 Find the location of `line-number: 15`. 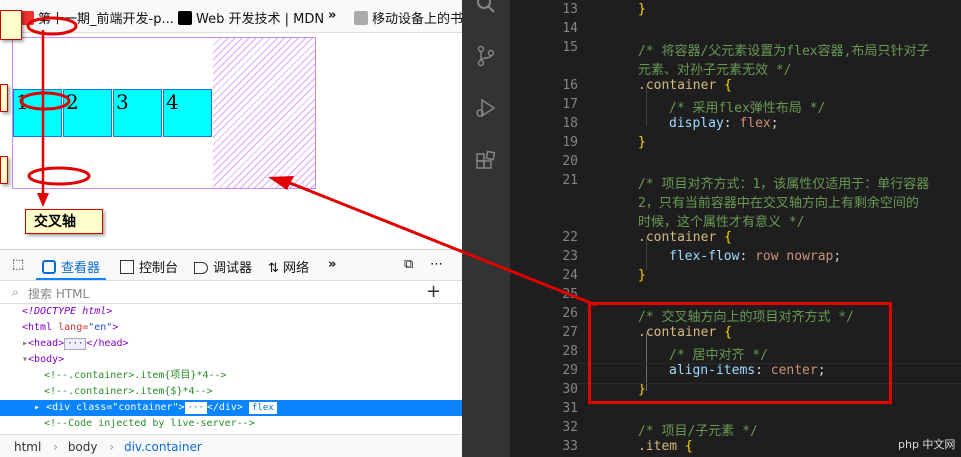

line-number: 15 is located at coordinates (570, 47).